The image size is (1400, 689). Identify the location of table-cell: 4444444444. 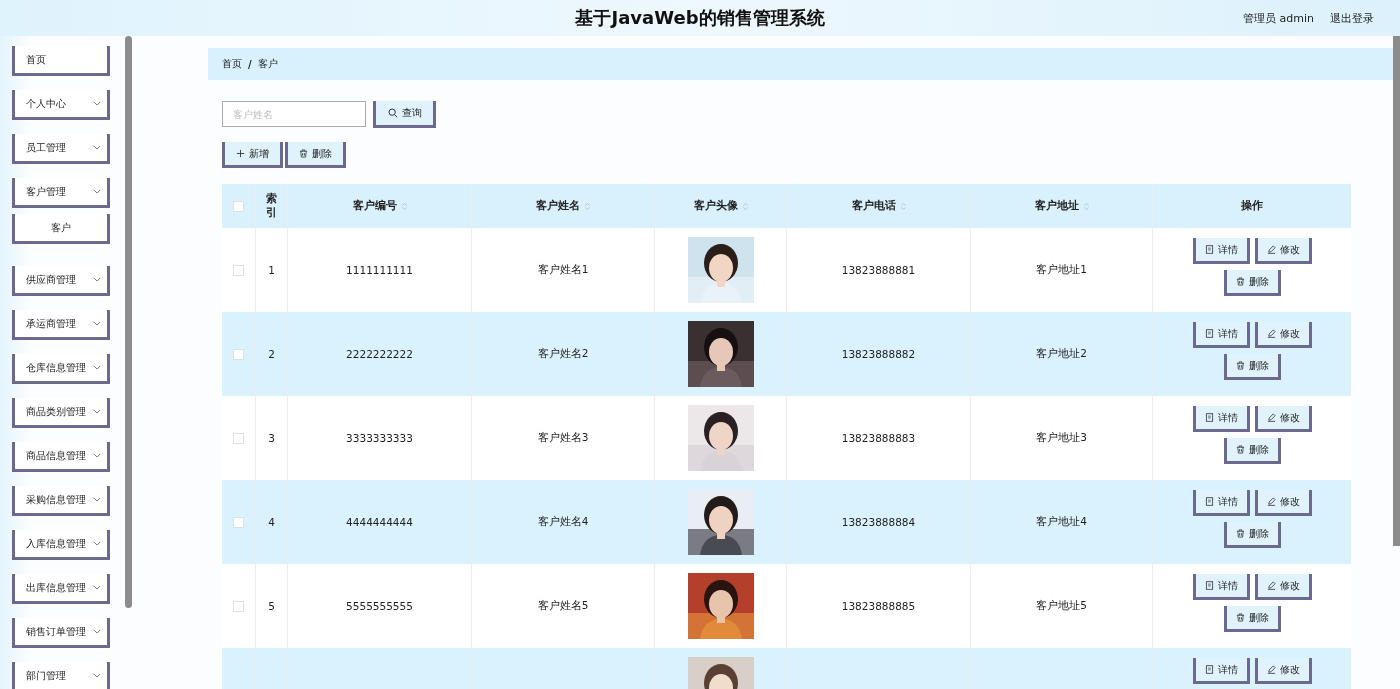
(379, 522).